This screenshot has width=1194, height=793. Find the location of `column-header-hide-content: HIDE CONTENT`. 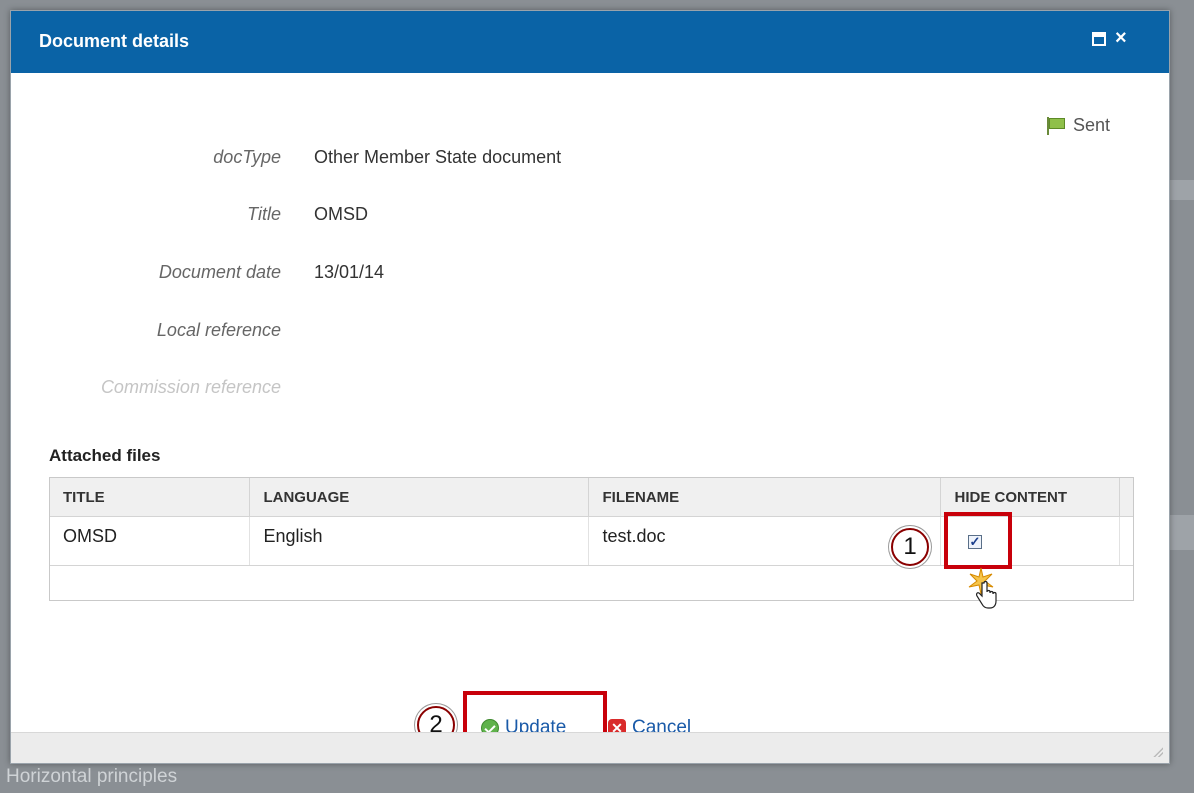

column-header-hide-content: HIDE CONTENT is located at coordinates (1030, 497).